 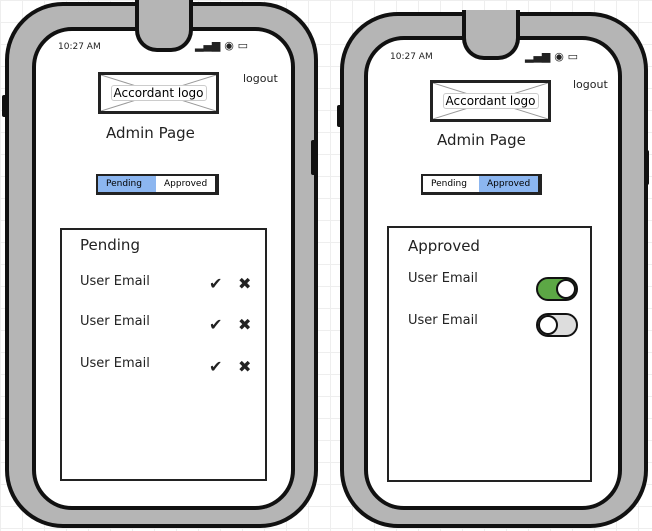 What do you see at coordinates (444, 246) in the screenshot?
I see `panel-title: Approved` at bounding box center [444, 246].